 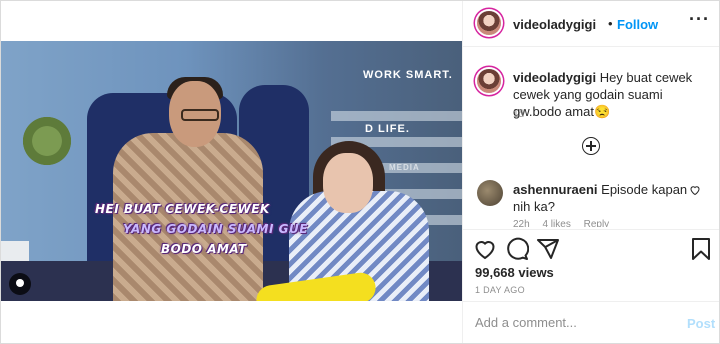 What do you see at coordinates (701, 323) in the screenshot?
I see `post-button: Post` at bounding box center [701, 323].